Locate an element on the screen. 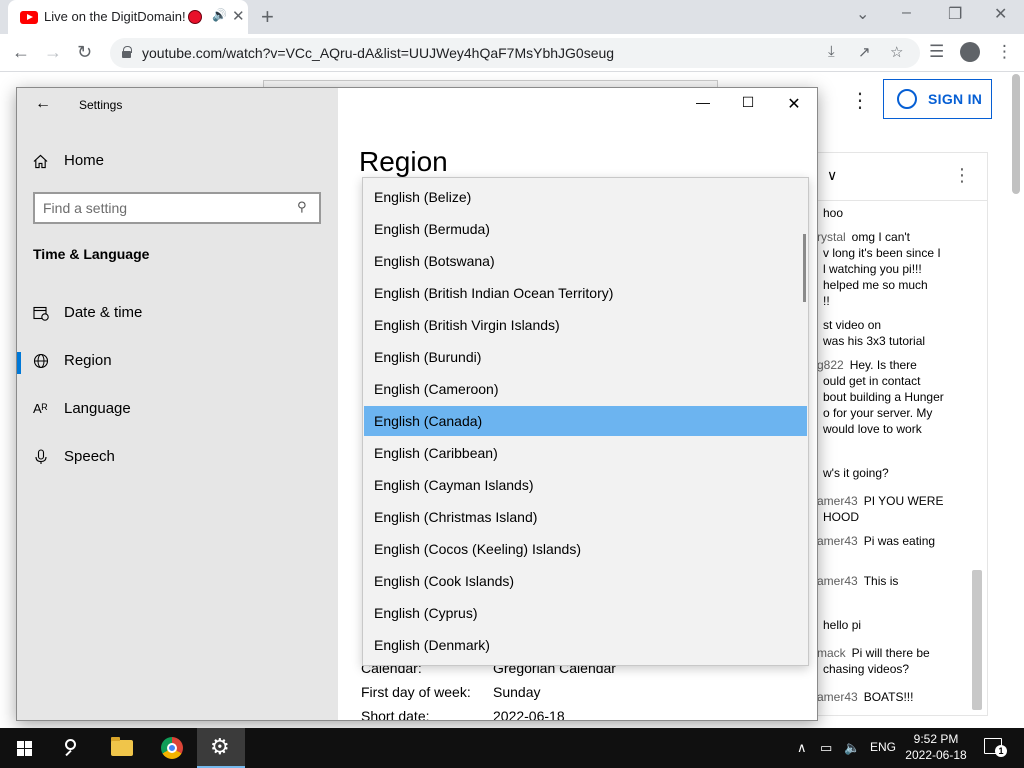 The height and width of the screenshot is (768, 1024). chat-message: rystal omg I can't is located at coordinates (863, 237).